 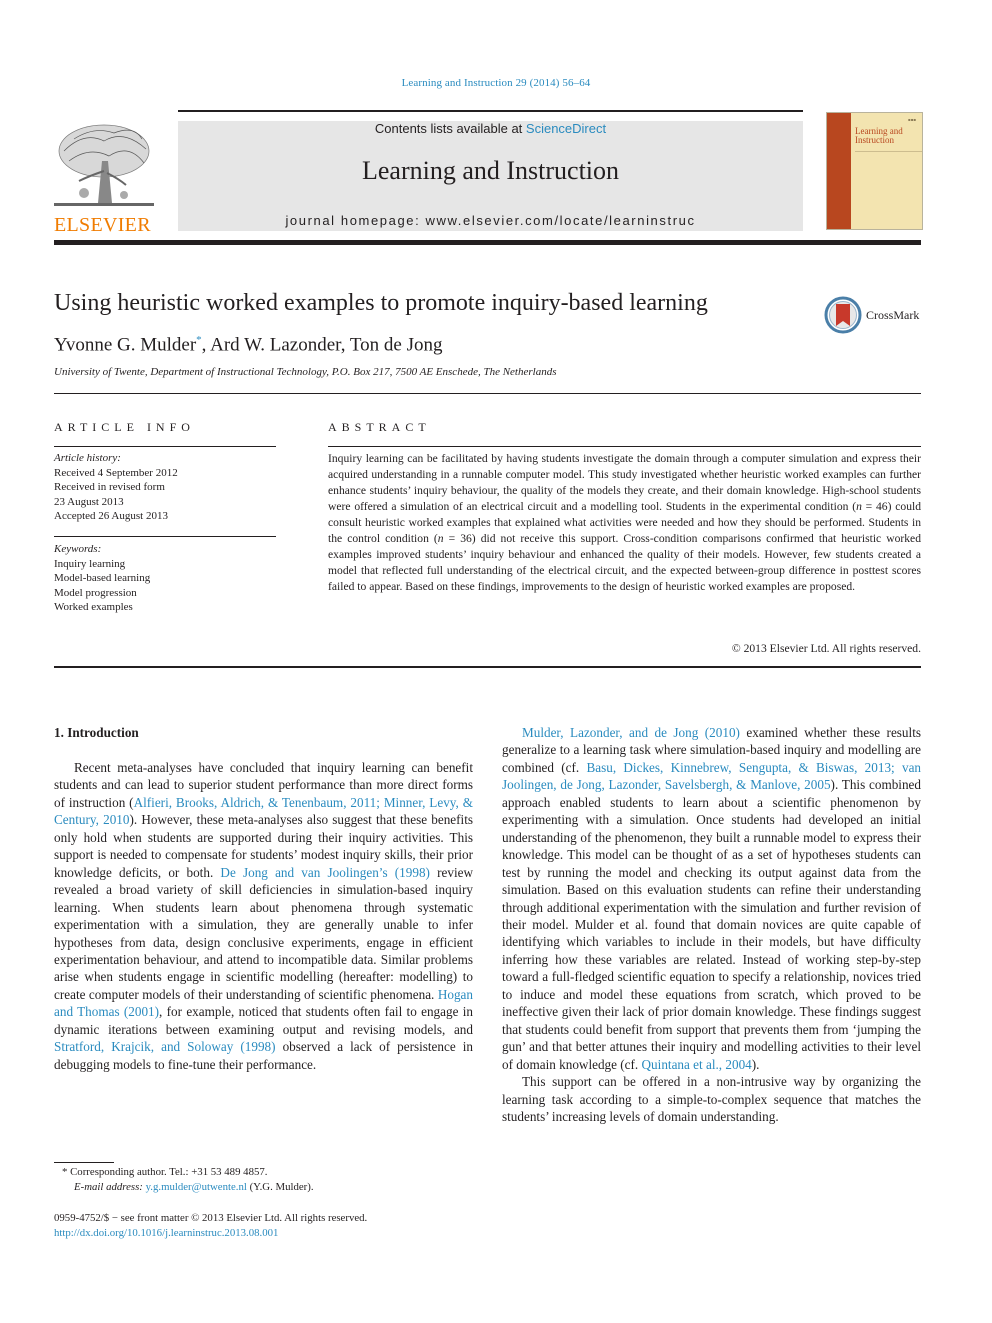 What do you see at coordinates (487, 393) in the screenshot?
I see `title-rule` at bounding box center [487, 393].